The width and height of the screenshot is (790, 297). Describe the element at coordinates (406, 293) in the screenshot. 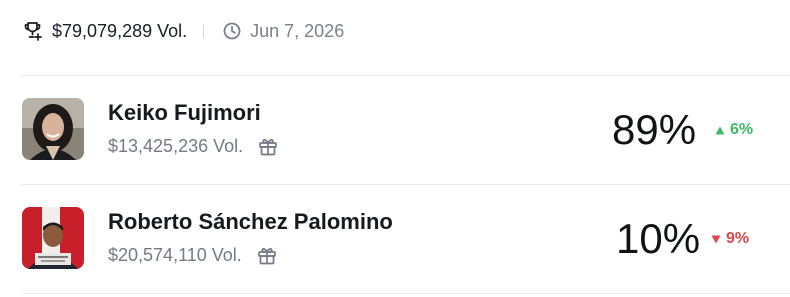

I see `divider` at that location.